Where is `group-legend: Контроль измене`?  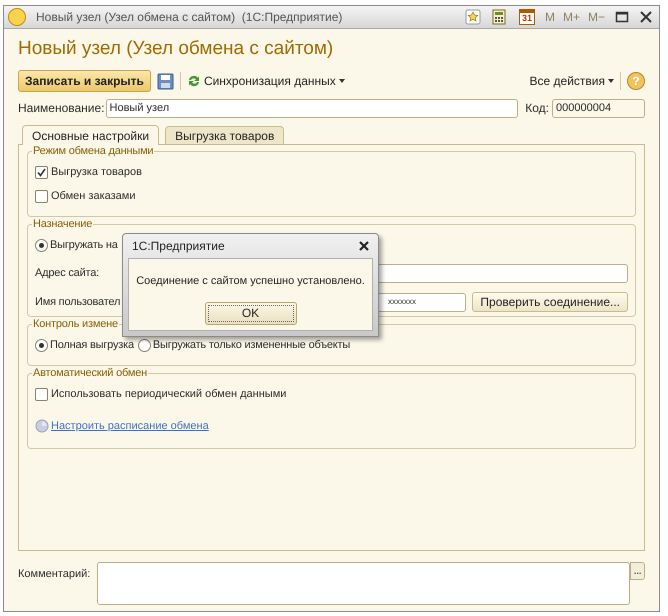 group-legend: Контроль измене is located at coordinates (75, 324).